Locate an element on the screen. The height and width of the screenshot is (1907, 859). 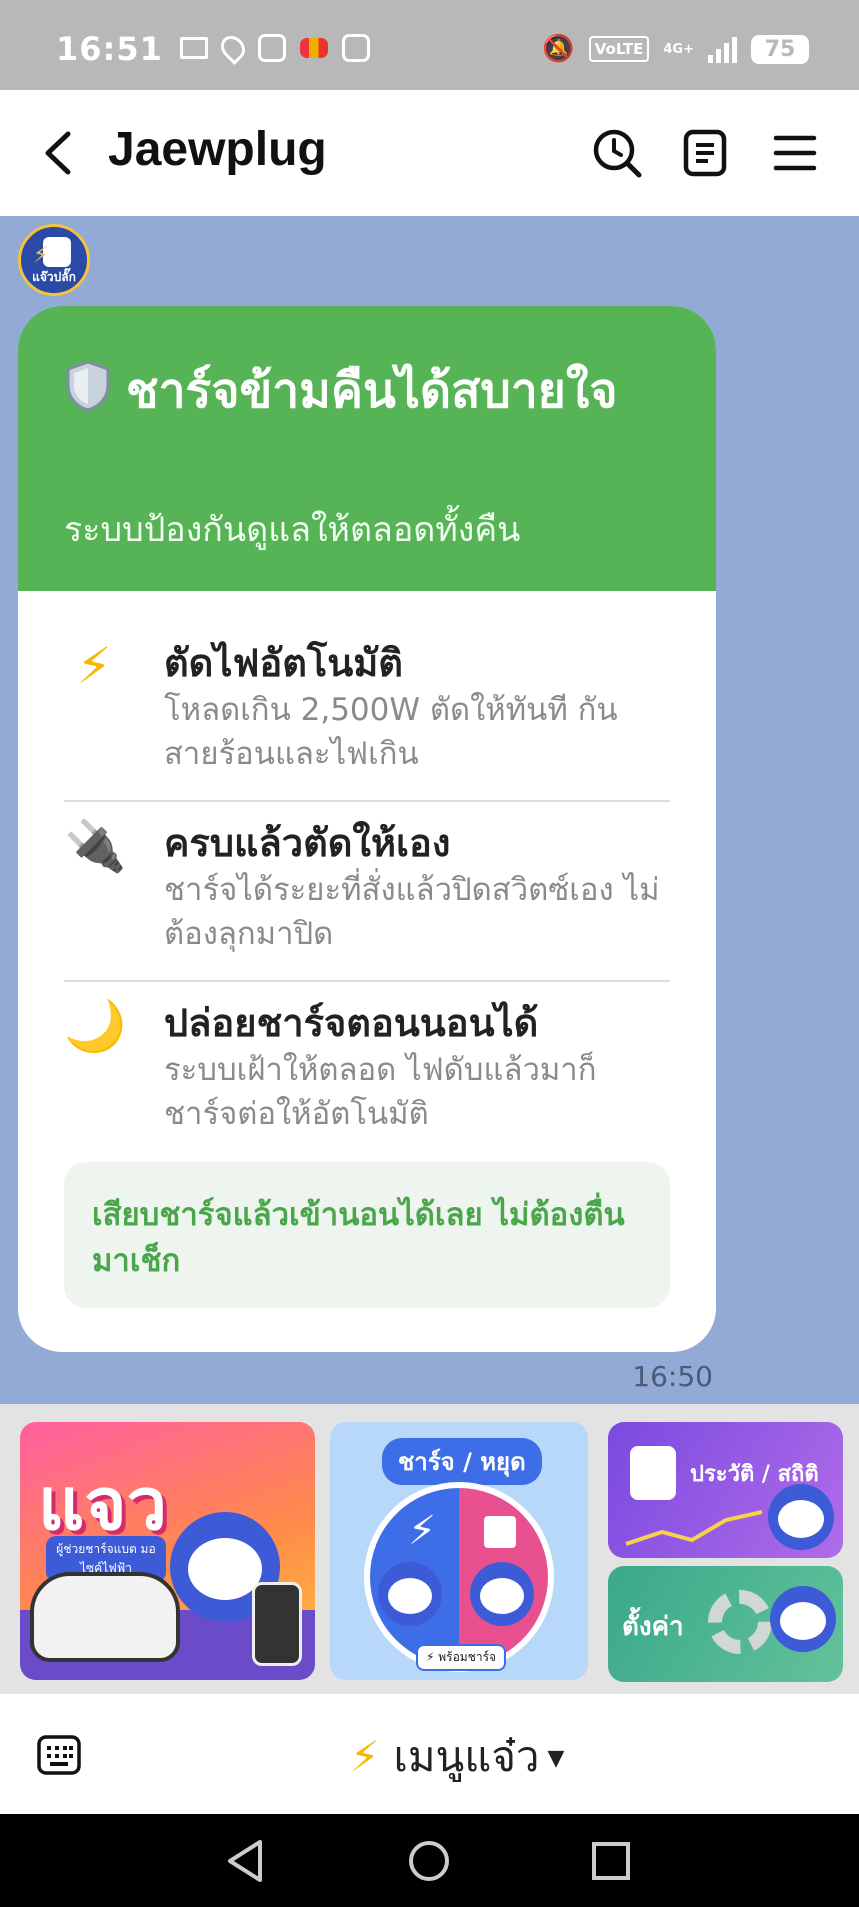
feature-title: ครบแล้วตัดให้เอง is located at coordinates (307, 843).